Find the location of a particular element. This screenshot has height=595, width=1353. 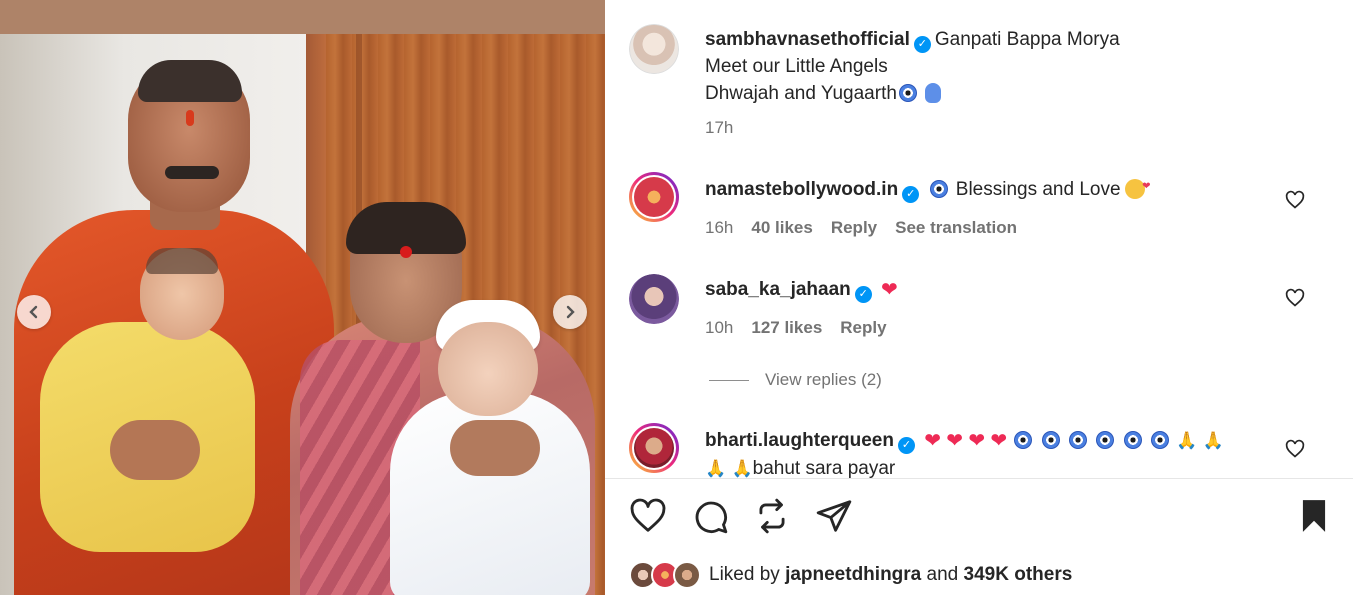

author-username: sambhavnasethofficial is located at coordinates (807, 39).